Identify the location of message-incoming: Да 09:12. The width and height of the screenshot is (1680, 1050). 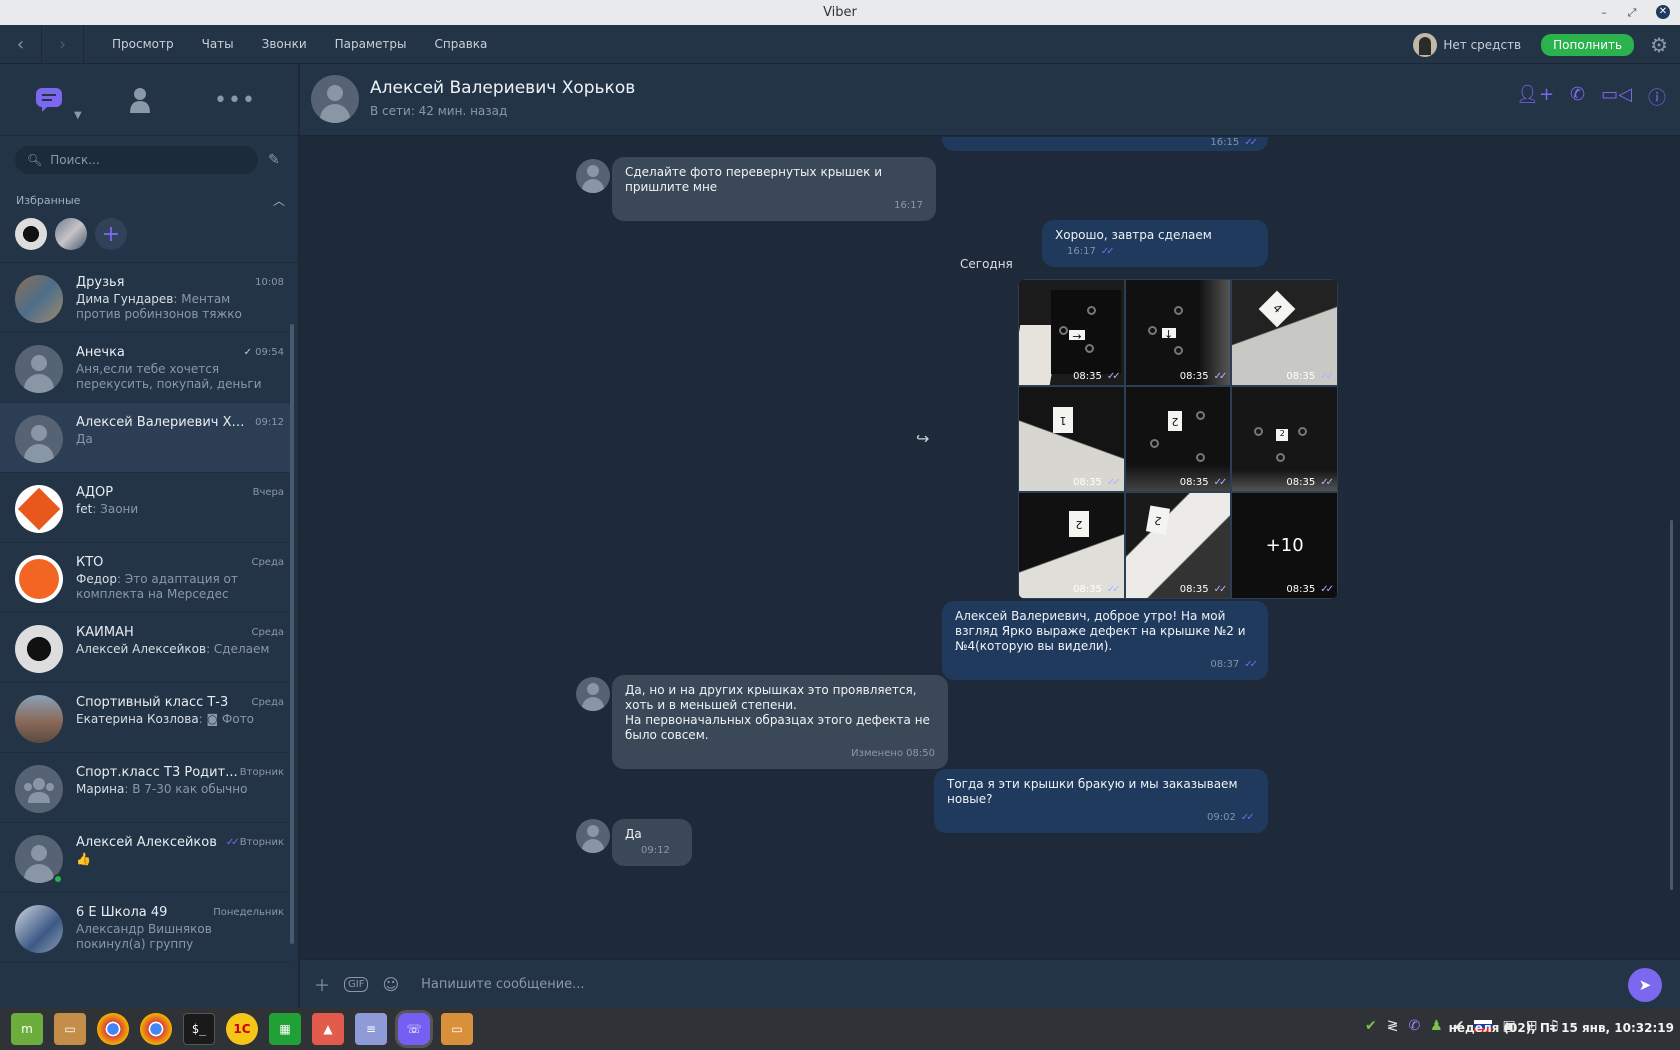
(652, 842).